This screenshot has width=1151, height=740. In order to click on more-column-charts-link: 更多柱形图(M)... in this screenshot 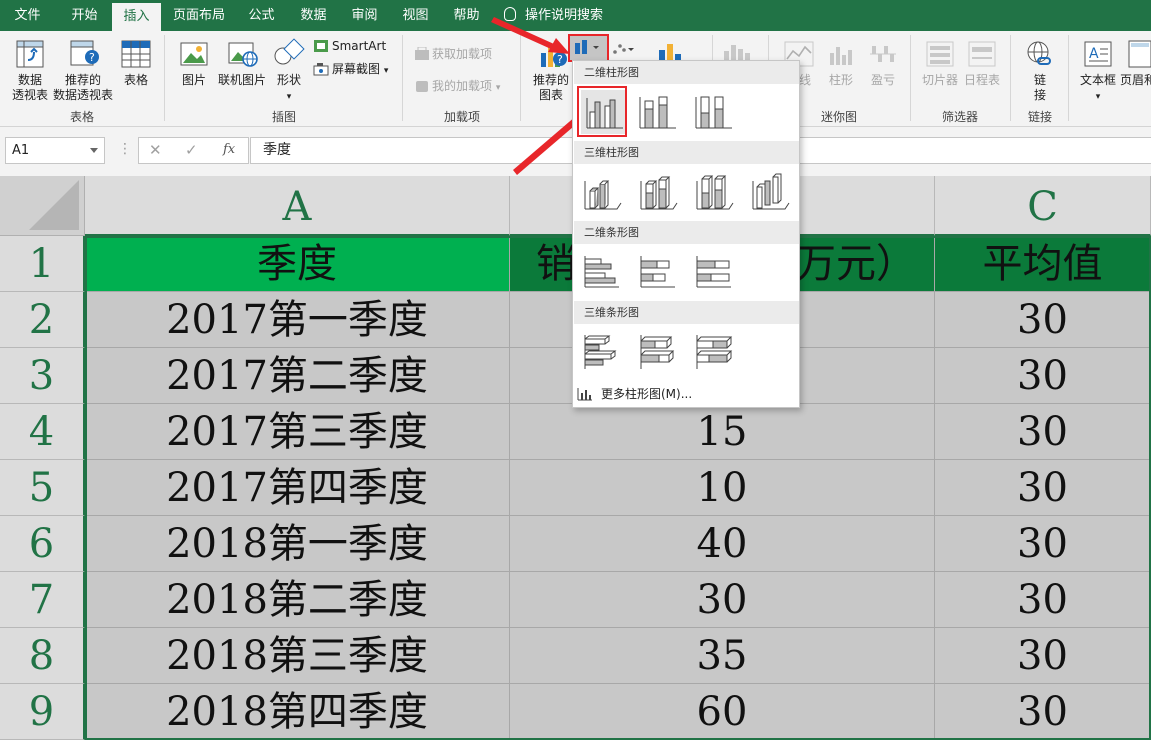, I will do `click(634, 394)`.